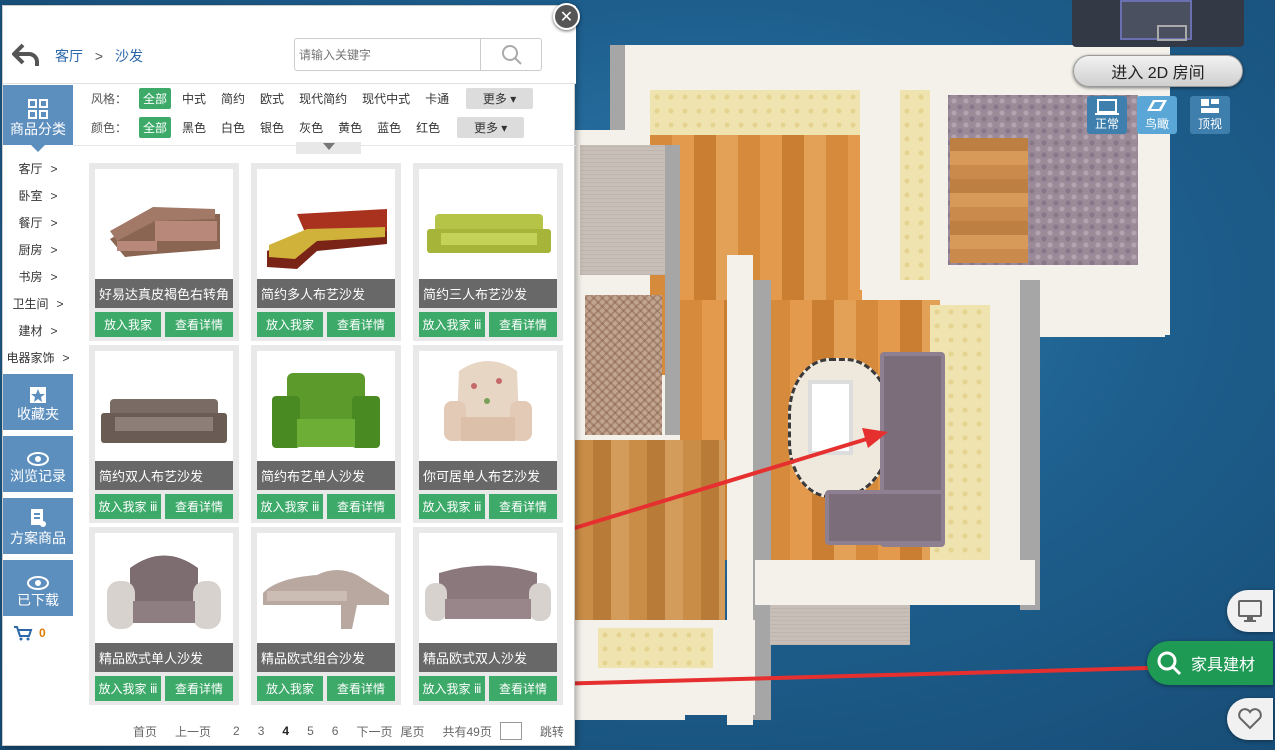 This screenshot has height=750, width=1275. Describe the element at coordinates (510, 731) in the screenshot. I see `jump-page-input` at that location.